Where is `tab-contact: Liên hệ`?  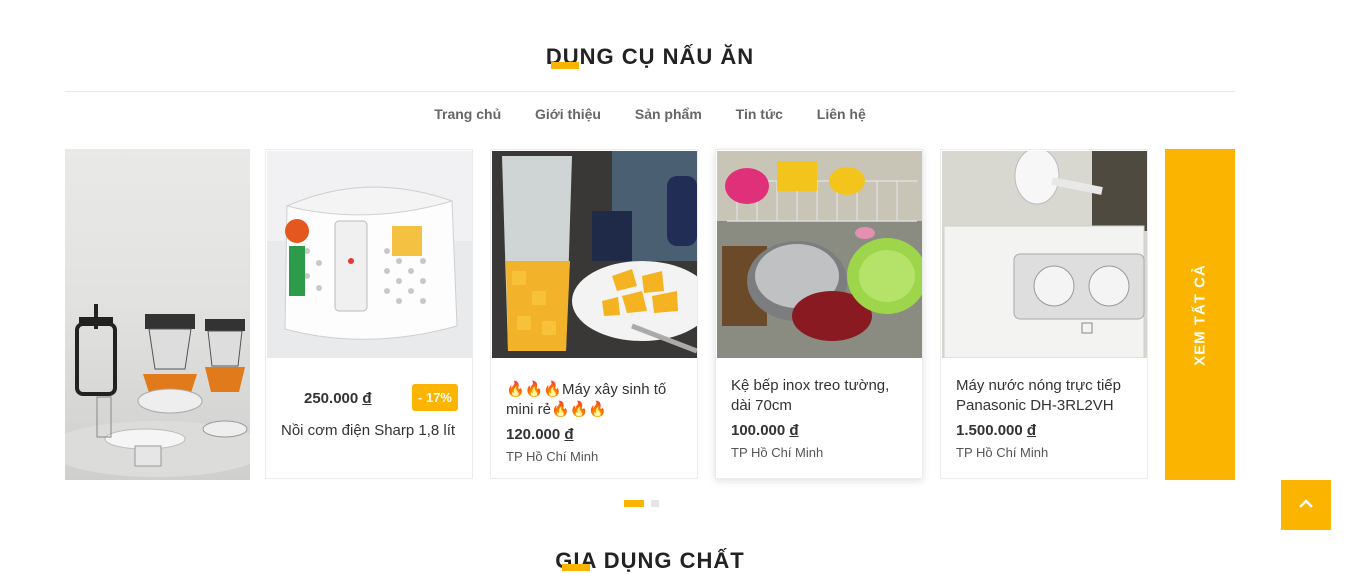
tab-contact: Liên hệ is located at coordinates (841, 114).